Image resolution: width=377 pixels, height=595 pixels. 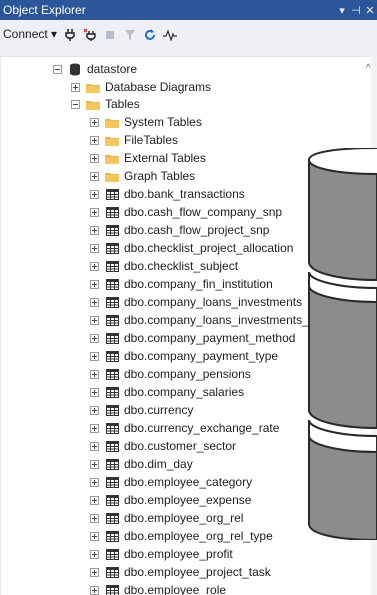 I want to click on database-icon, so click(x=75, y=69).